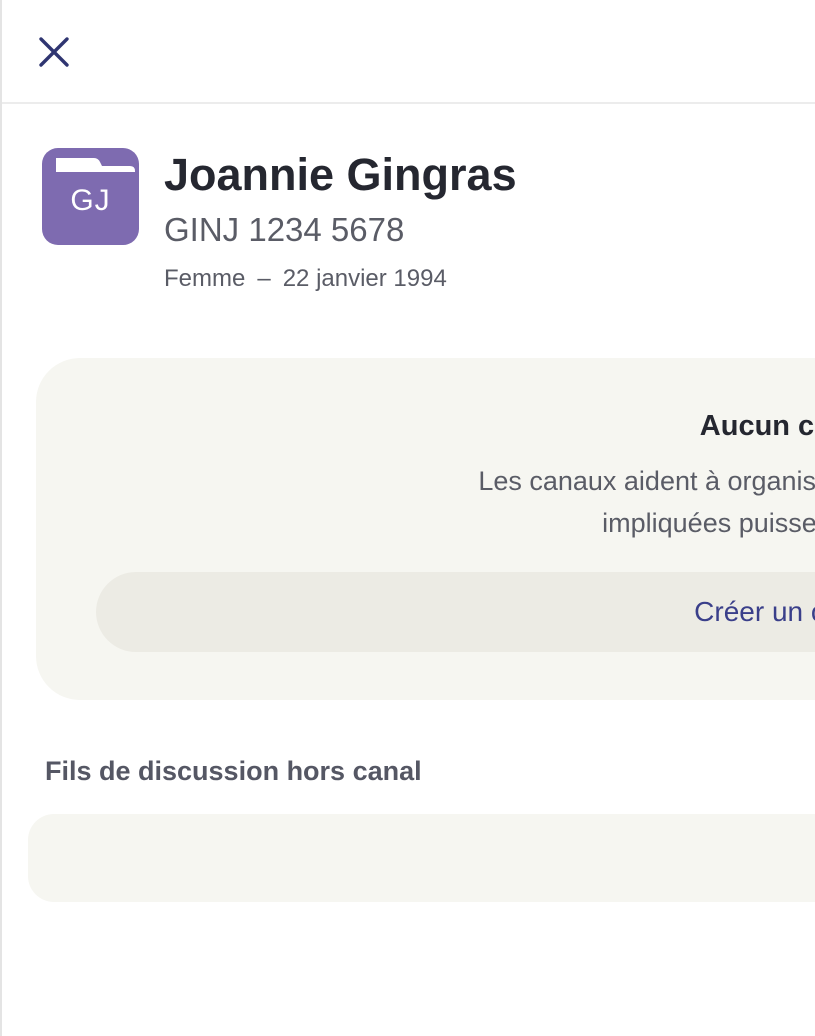 This screenshot has height=1036, width=815. Describe the element at coordinates (757, 426) in the screenshot. I see `empty-state-title: Aucun canal` at that location.